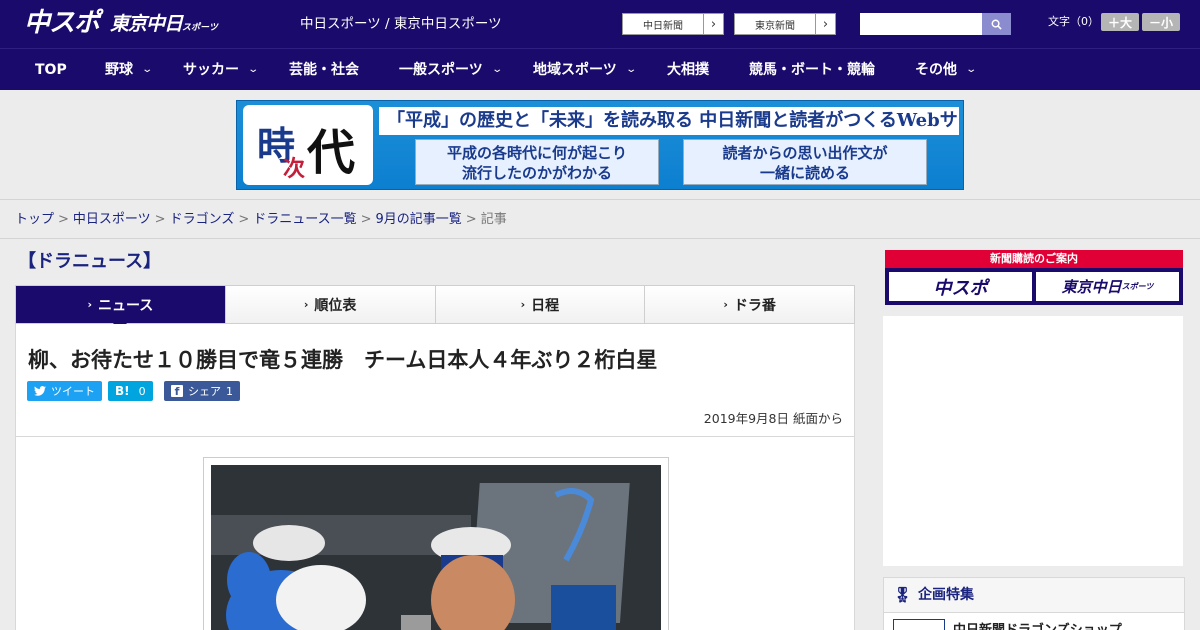 This screenshot has width=1200, height=630. I want to click on jidai-logo: 時 次 代, so click(308, 145).